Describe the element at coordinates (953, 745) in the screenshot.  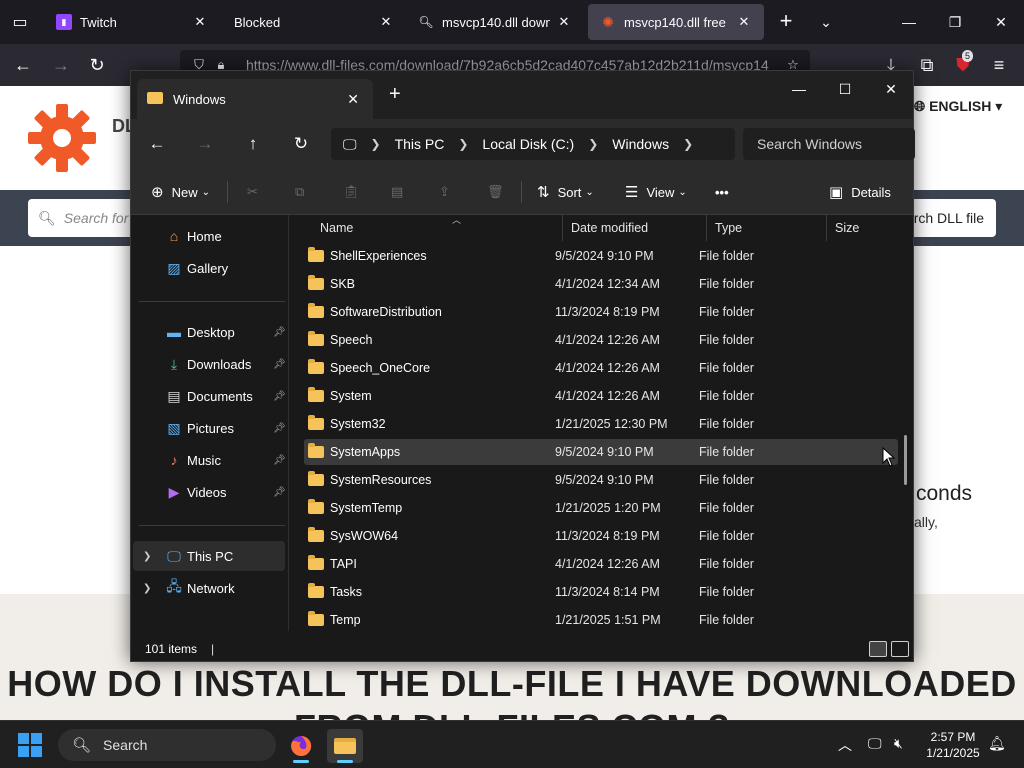
I see `system-clock: 2:57 PM 1/21/2025` at that location.